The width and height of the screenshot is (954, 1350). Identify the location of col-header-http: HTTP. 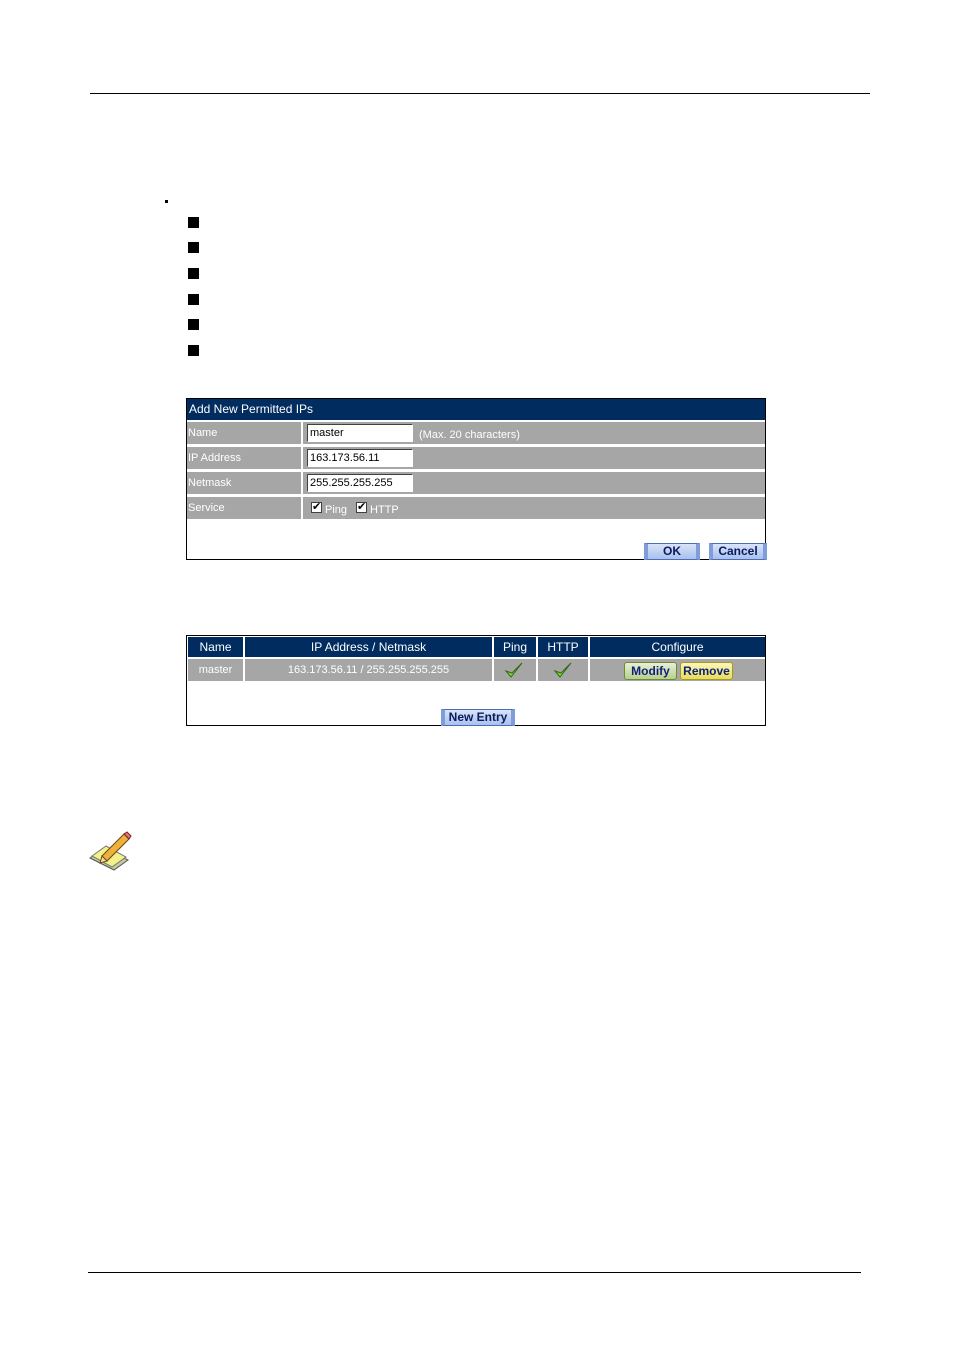
(563, 647).